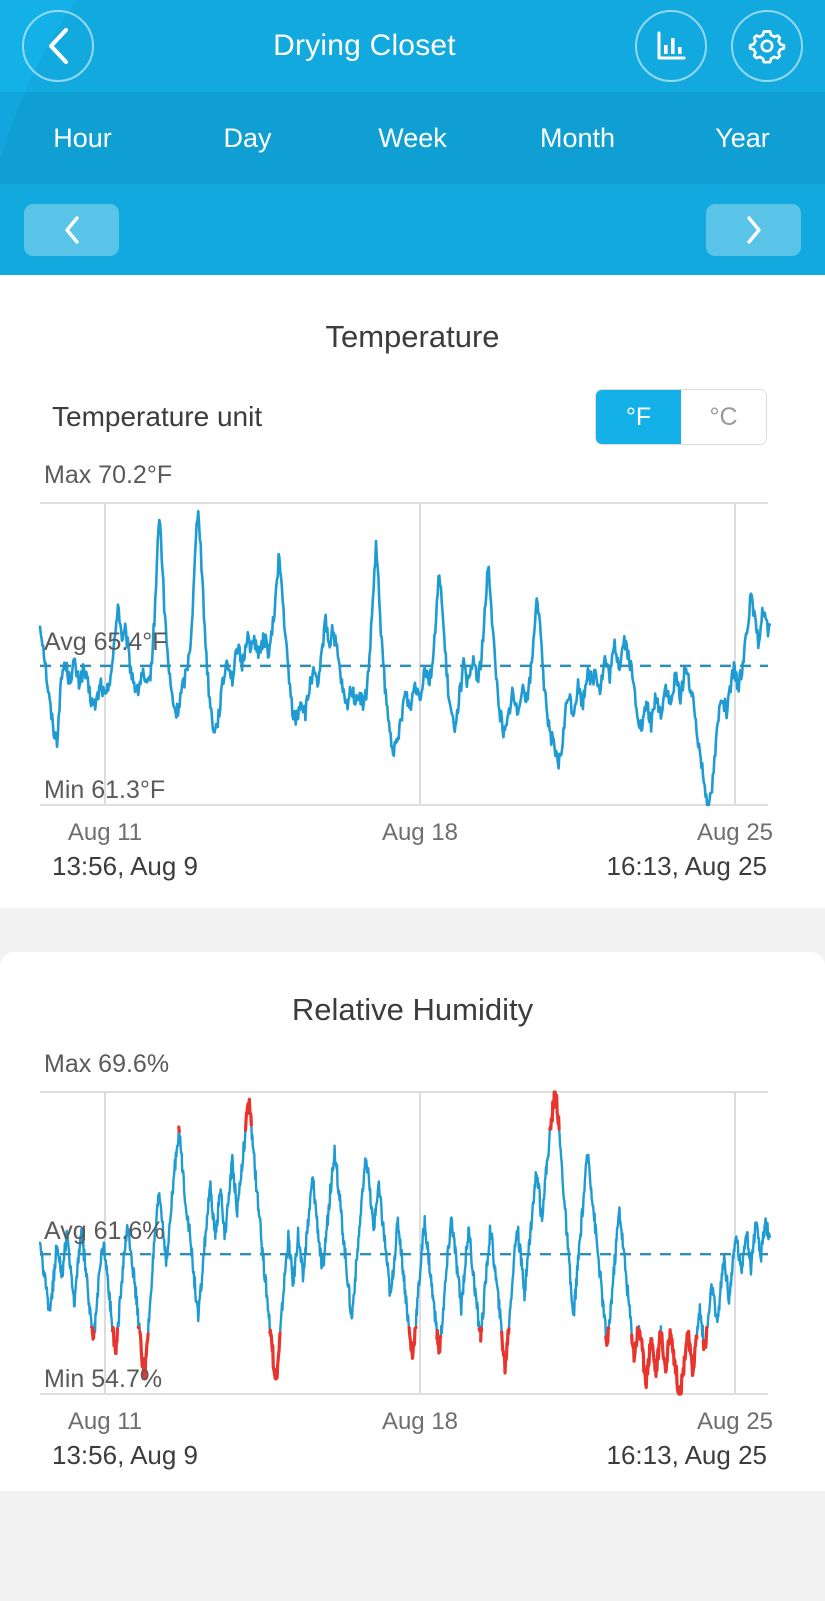  Describe the element at coordinates (686, 1455) in the screenshot. I see `humidity-range-end: 16:13, Aug 25` at that location.